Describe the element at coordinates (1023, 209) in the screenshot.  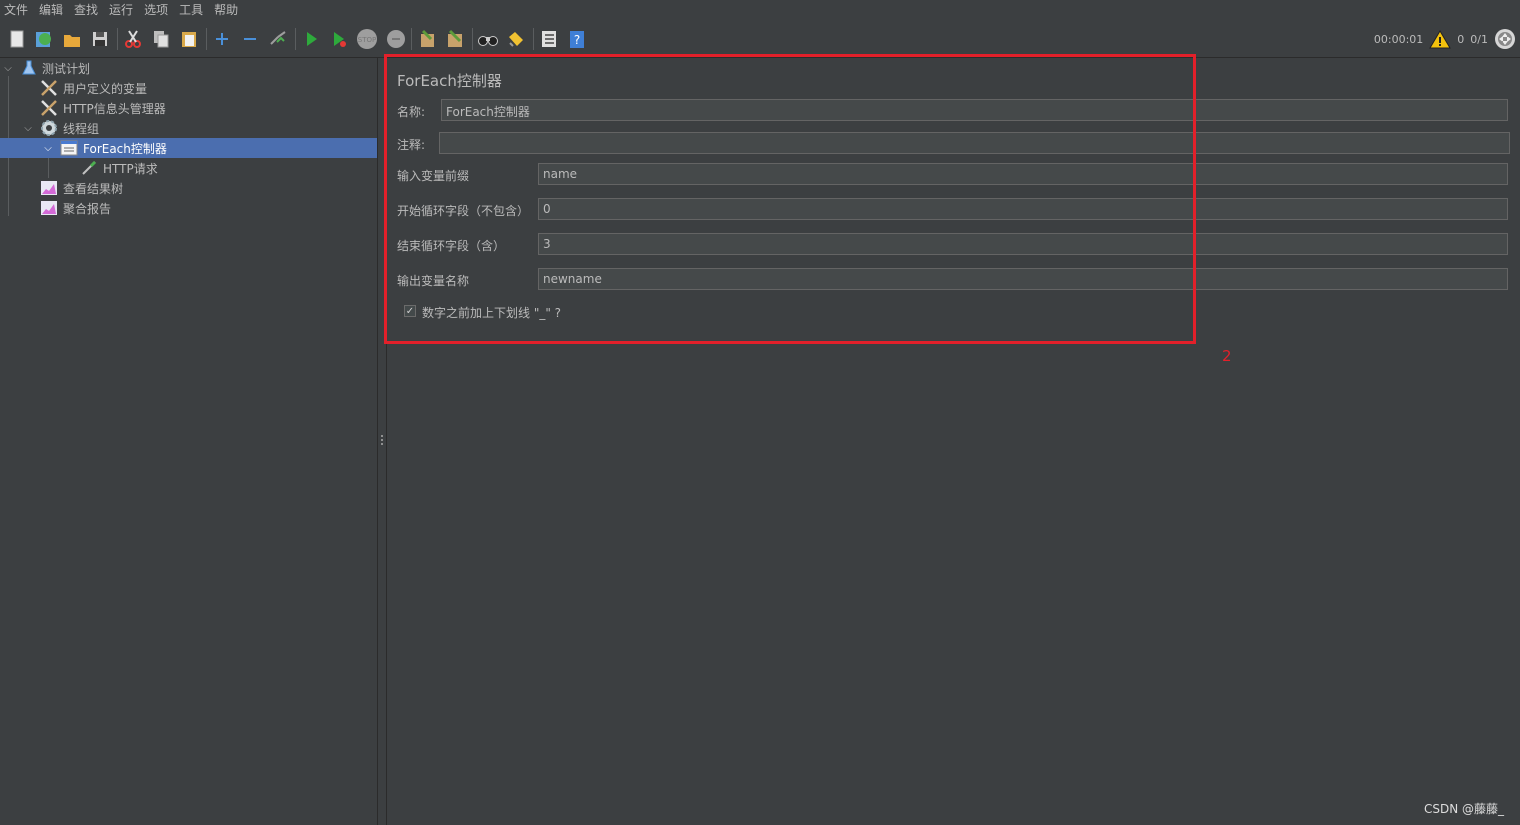
I see `start-index-field: 0` at that location.